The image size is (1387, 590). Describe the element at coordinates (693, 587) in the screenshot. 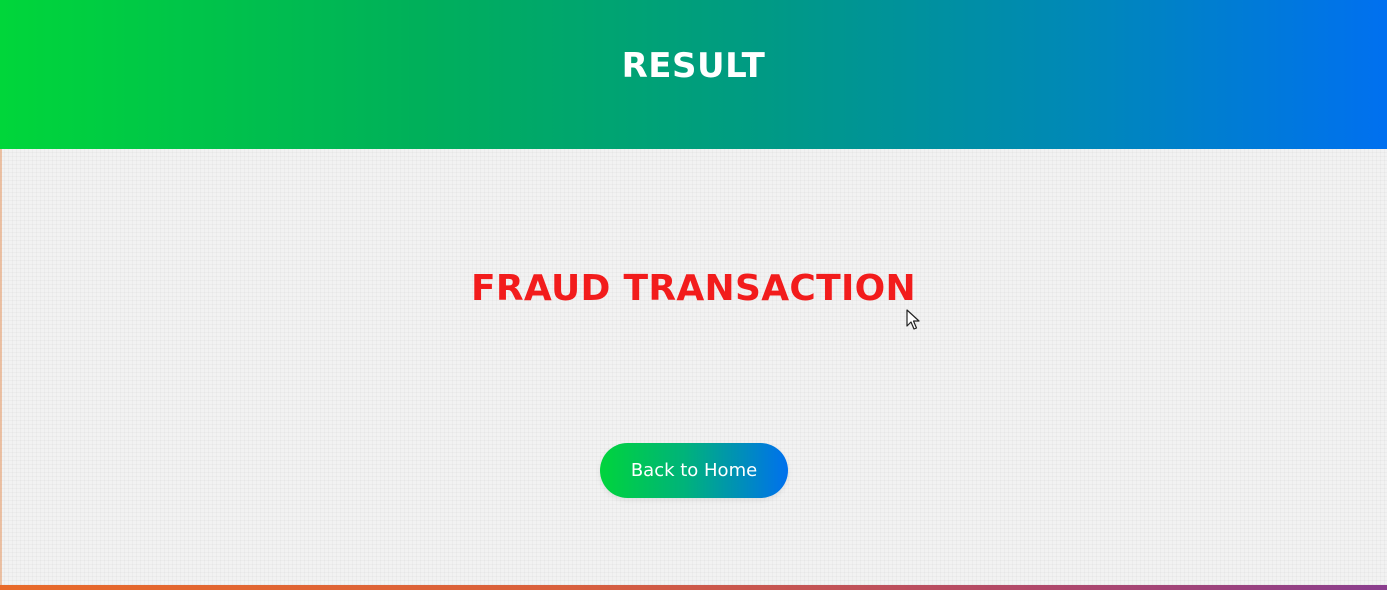

I see `bottom-accent-bar` at that location.